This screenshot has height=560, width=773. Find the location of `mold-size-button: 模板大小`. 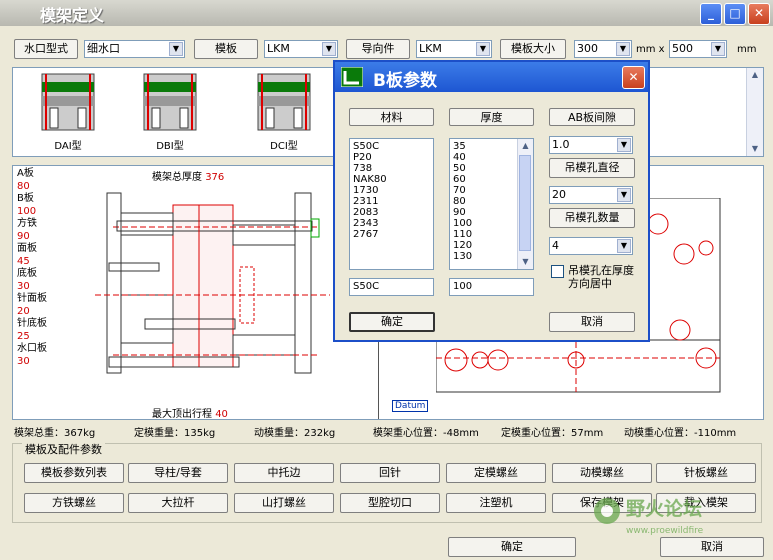

mold-size-button: 模板大小 is located at coordinates (533, 49).